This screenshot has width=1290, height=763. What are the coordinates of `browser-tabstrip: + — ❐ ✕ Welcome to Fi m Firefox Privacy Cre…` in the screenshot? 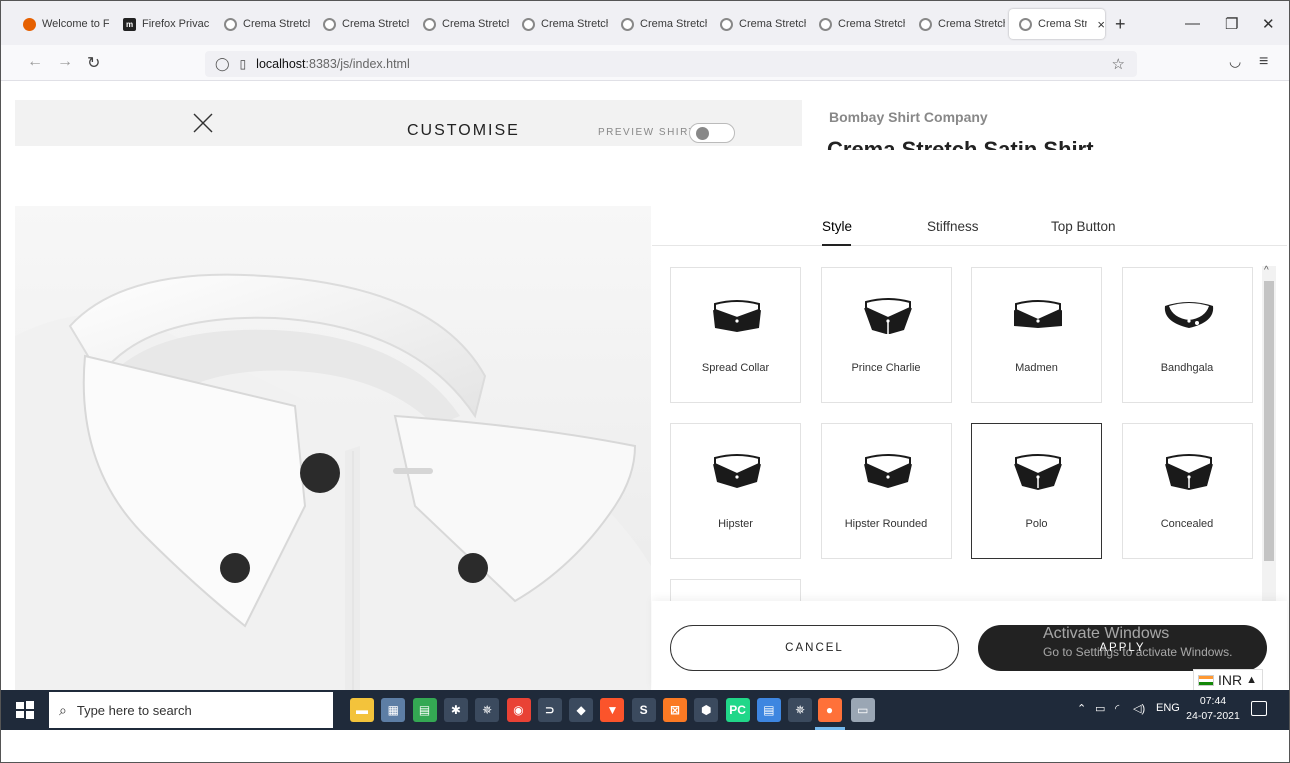 It's located at (645, 23).